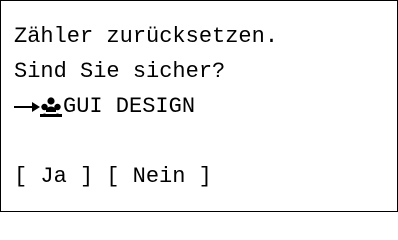 The image size is (398, 240). I want to click on target-row: GUI DESIGN, so click(203, 106).